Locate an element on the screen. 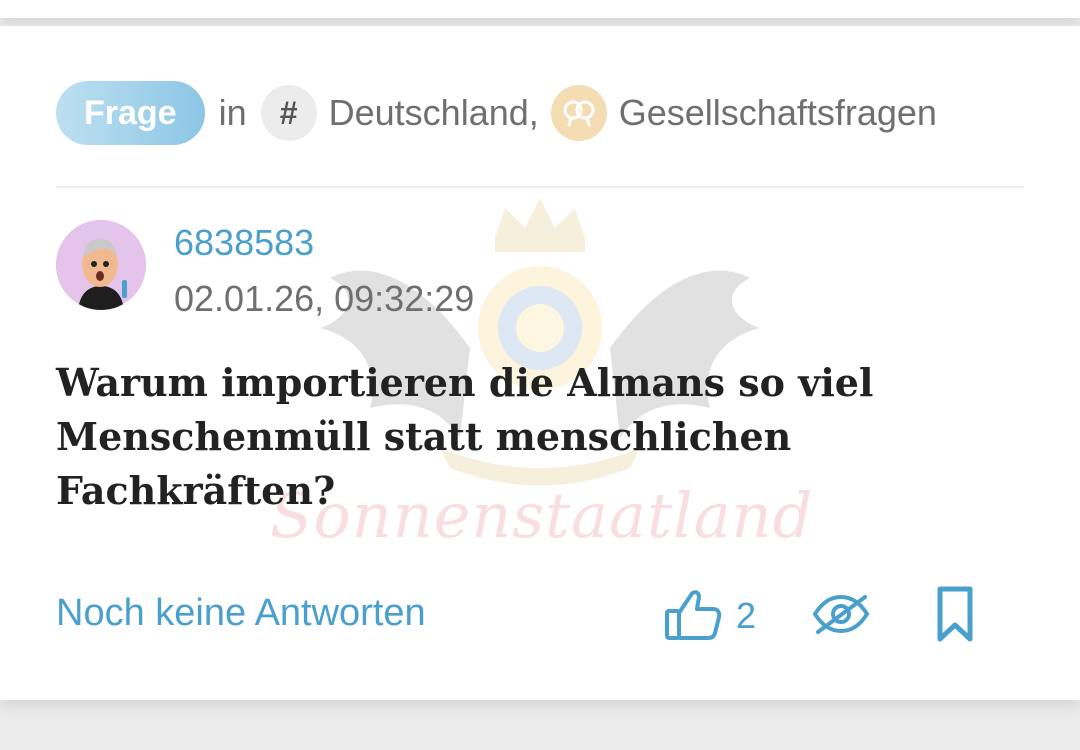  question-type-badge: Frage is located at coordinates (130, 113).